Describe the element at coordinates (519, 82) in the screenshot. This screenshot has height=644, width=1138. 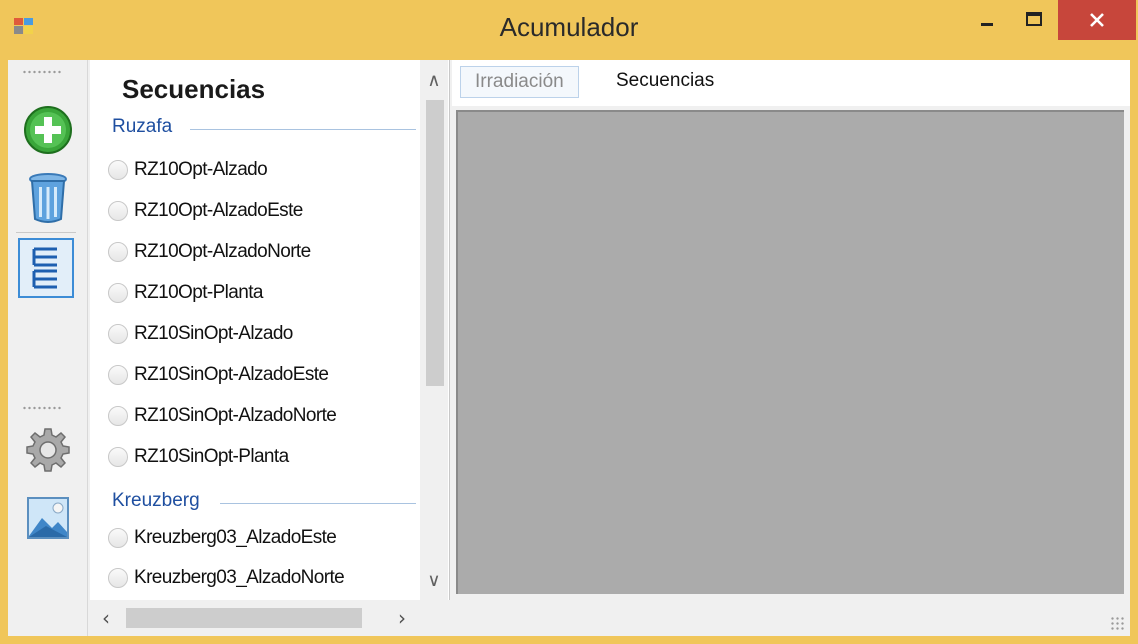
I see `tab-irradiacion: Irradiación` at that location.